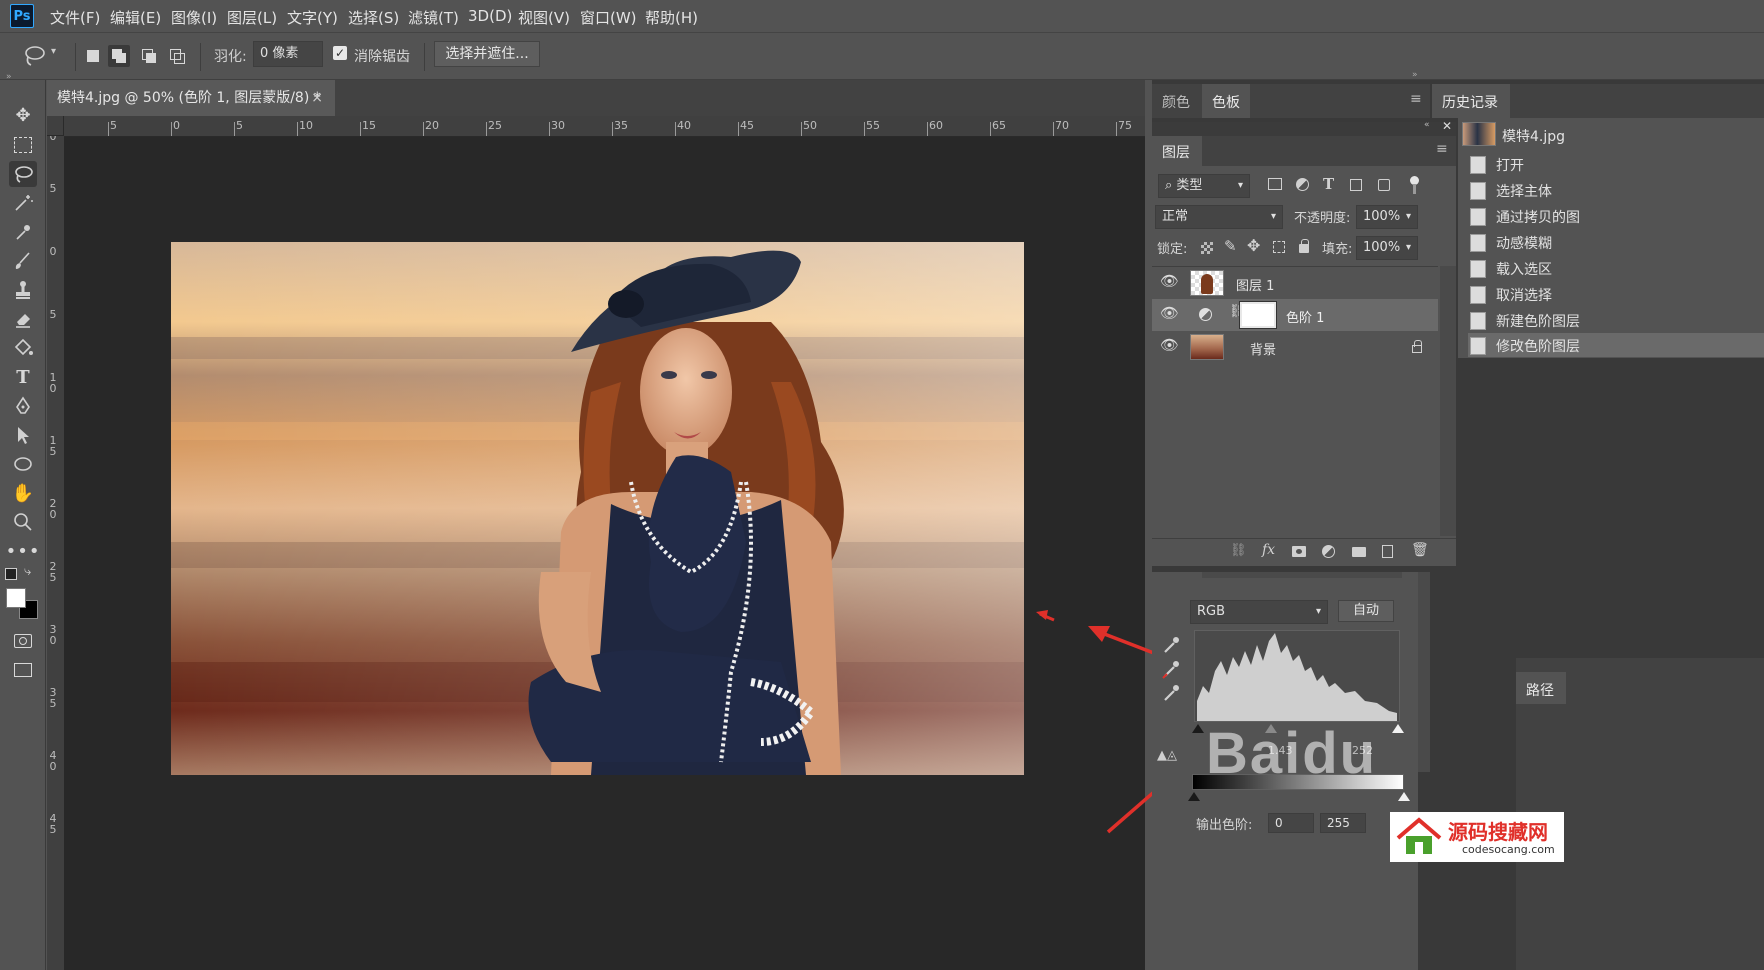 The width and height of the screenshot is (1764, 970). Describe the element at coordinates (1448, 401) in the screenshot. I see `layers-scrollbar` at that location.